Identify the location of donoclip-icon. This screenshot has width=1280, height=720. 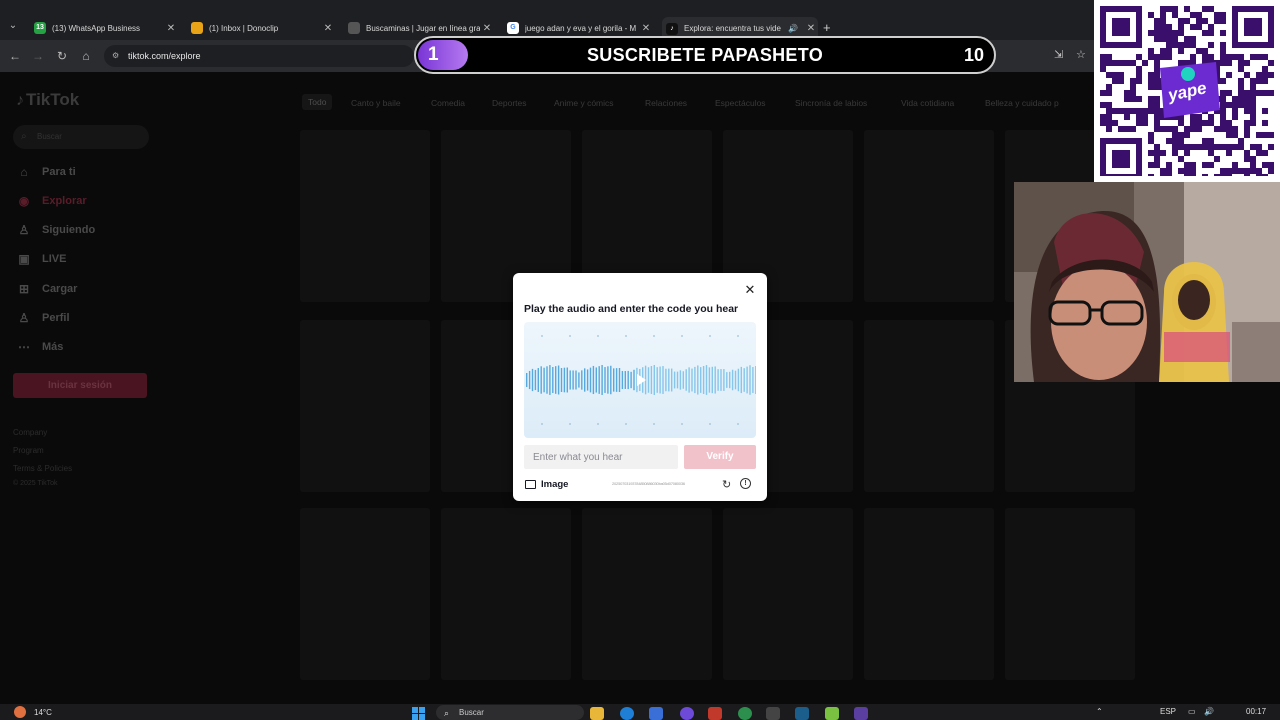
(197, 28).